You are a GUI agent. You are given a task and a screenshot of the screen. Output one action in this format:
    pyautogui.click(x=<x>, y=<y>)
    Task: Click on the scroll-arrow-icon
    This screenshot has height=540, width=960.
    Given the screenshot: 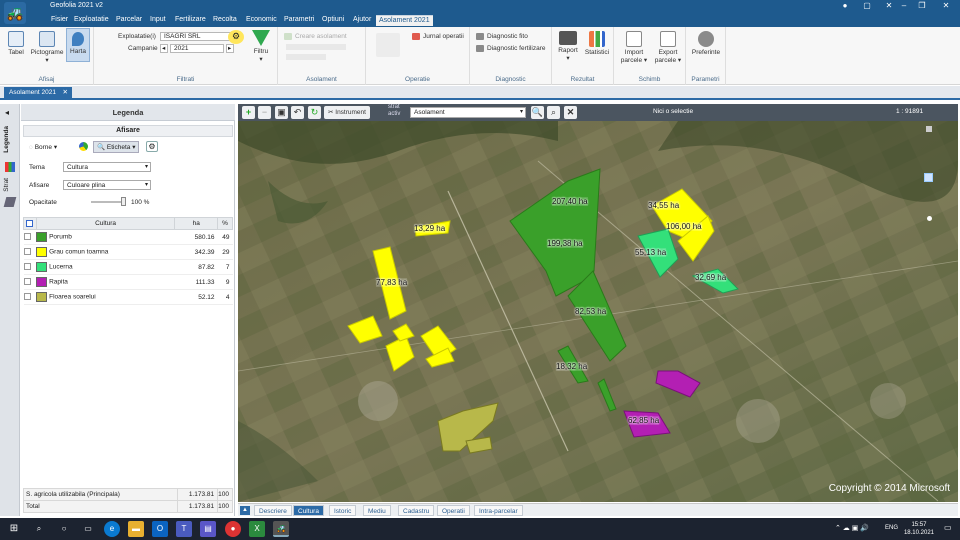 What is the action you would take?
    pyautogui.click(x=929, y=129)
    